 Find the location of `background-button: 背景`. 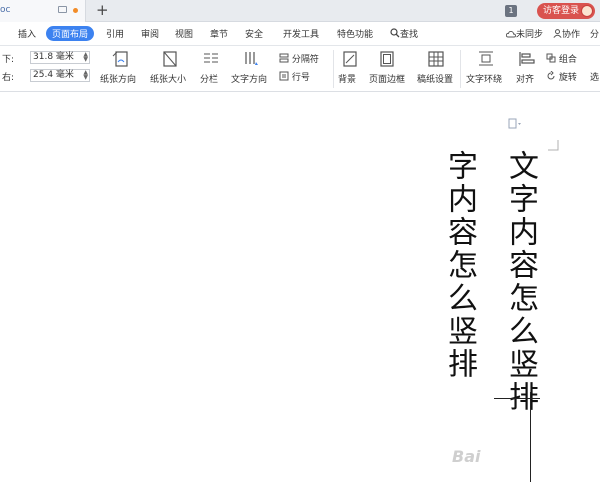

background-button: 背景 is located at coordinates (351, 69).